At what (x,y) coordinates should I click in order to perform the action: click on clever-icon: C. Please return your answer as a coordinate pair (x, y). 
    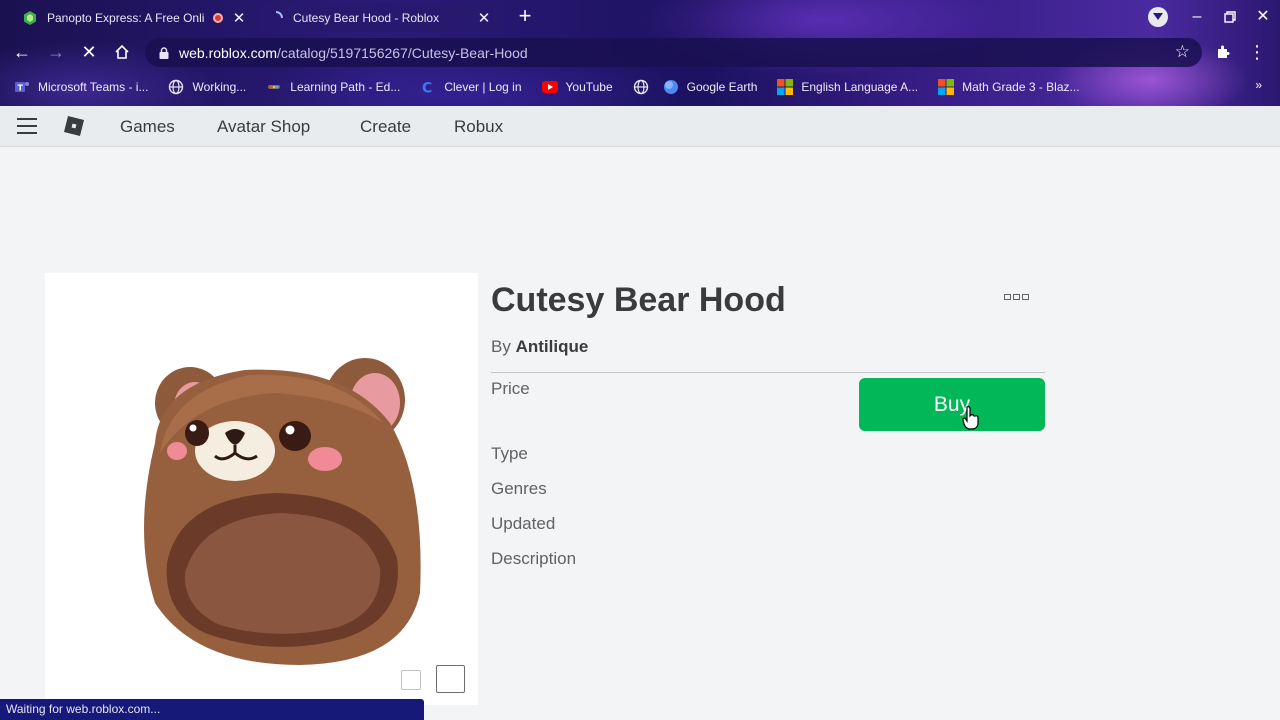
    Looking at the image, I should click on (428, 87).